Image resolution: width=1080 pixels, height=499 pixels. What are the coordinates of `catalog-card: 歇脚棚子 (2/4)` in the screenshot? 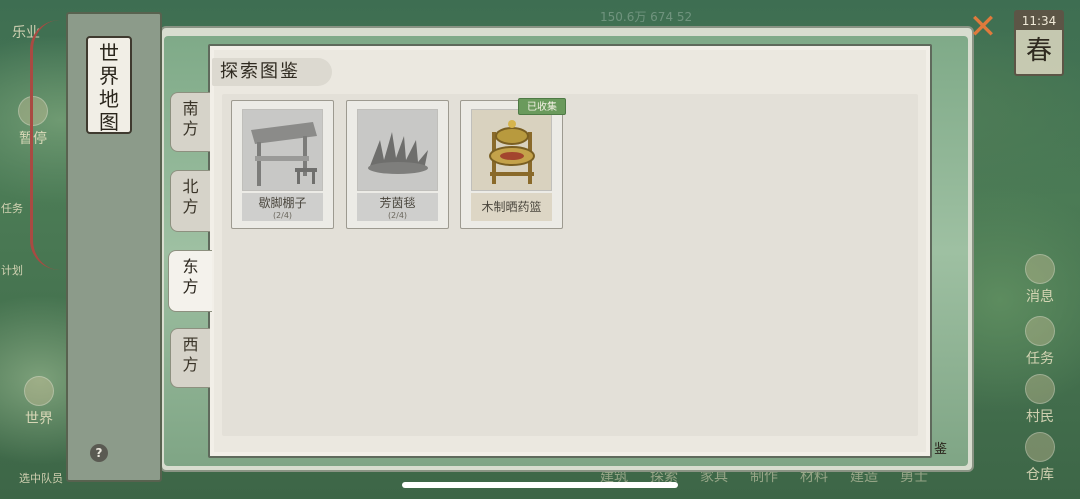 It's located at (282, 164).